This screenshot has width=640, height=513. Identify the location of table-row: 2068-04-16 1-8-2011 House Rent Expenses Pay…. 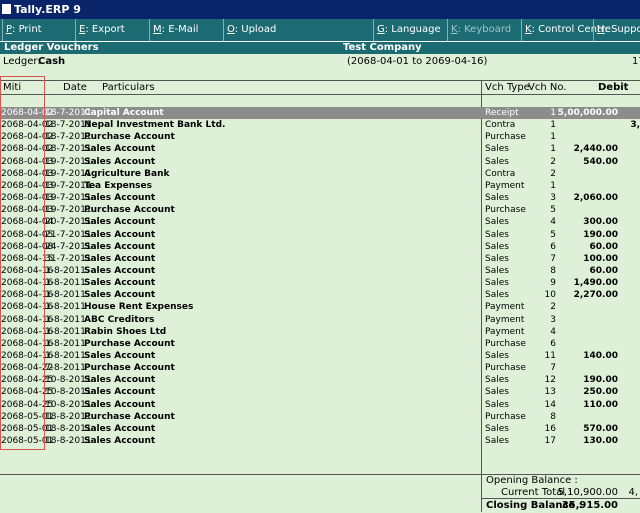
(320, 307).